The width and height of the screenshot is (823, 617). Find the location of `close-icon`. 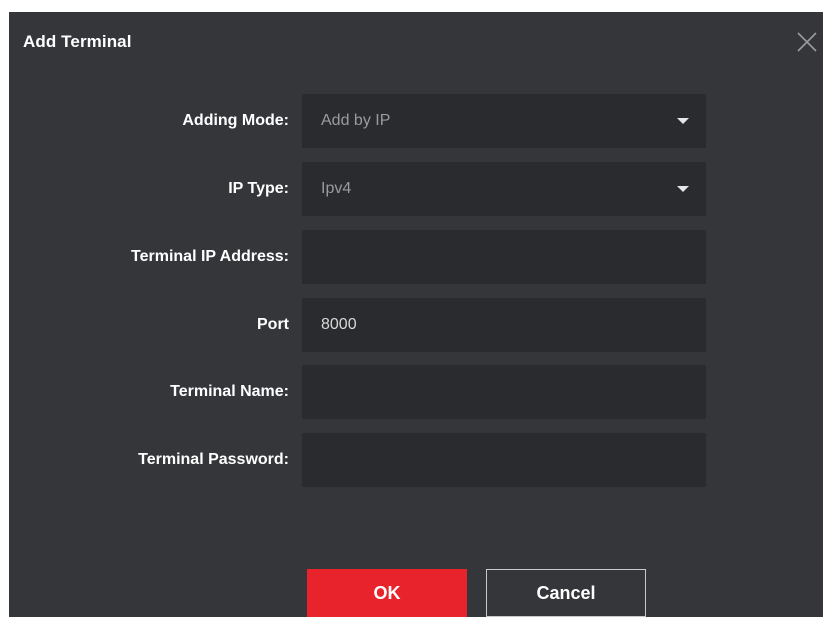

close-icon is located at coordinates (807, 42).